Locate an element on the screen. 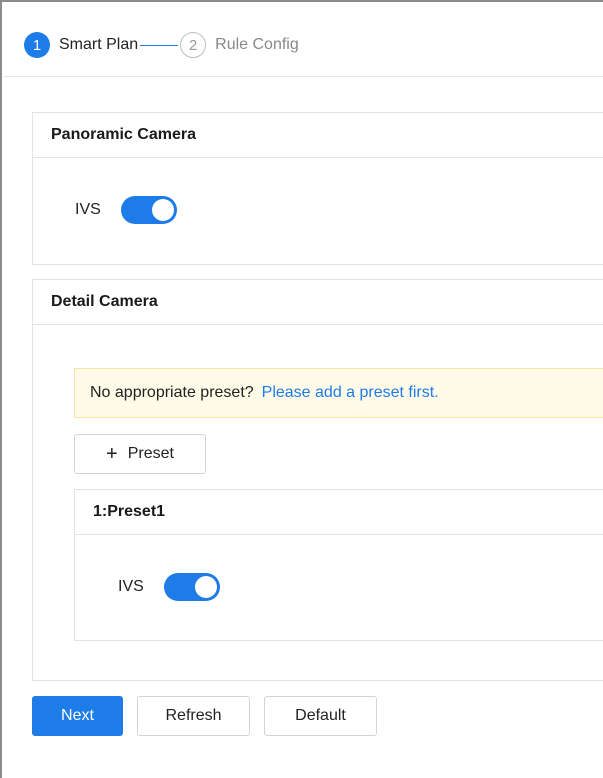  preset-ivs-toggle is located at coordinates (191, 587).